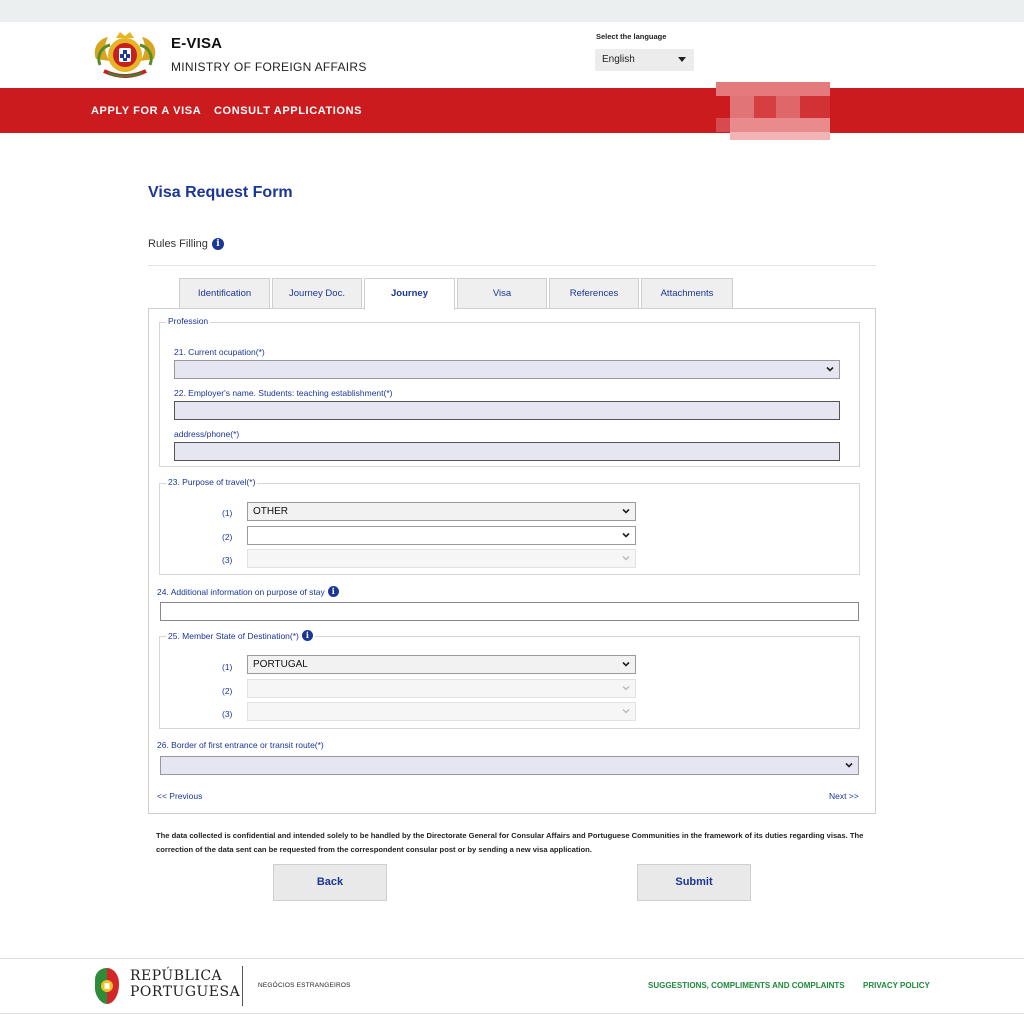 The height and width of the screenshot is (1015, 1024). I want to click on destination-legend: 25. Member State of Destination(*), so click(233, 635).